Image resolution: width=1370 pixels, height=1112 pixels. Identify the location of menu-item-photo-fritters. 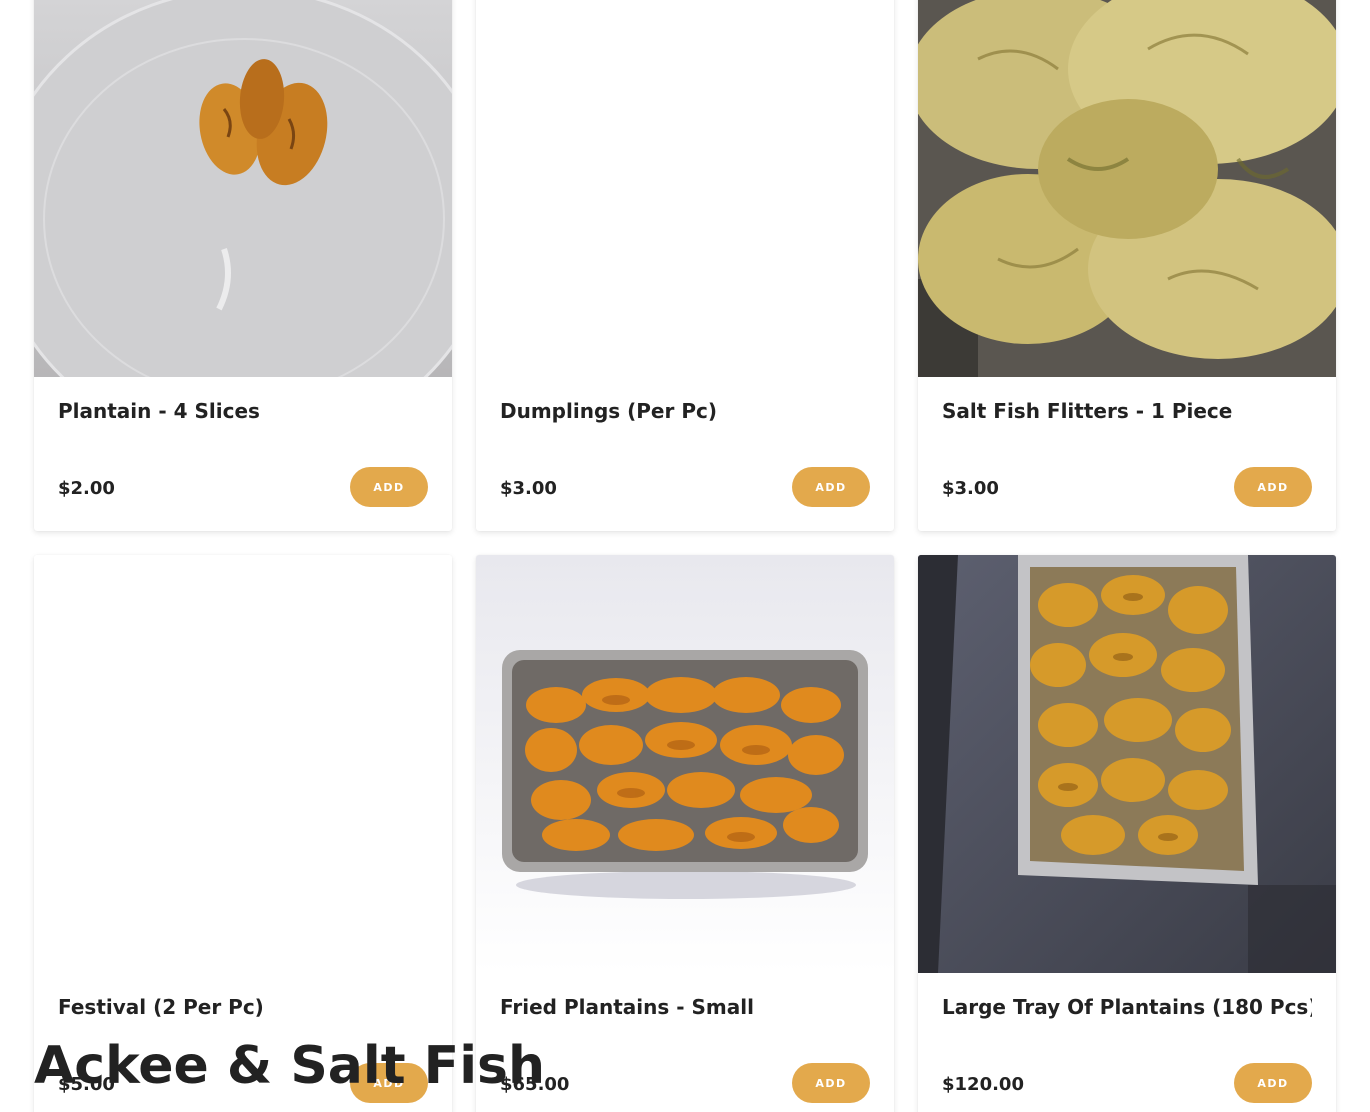
(1127, 188).